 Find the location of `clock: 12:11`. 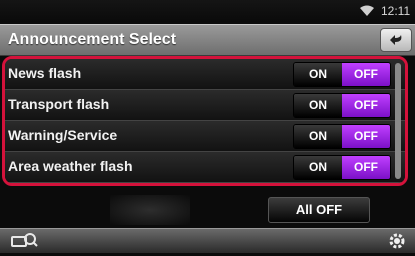

clock: 12:11 is located at coordinates (396, 11).